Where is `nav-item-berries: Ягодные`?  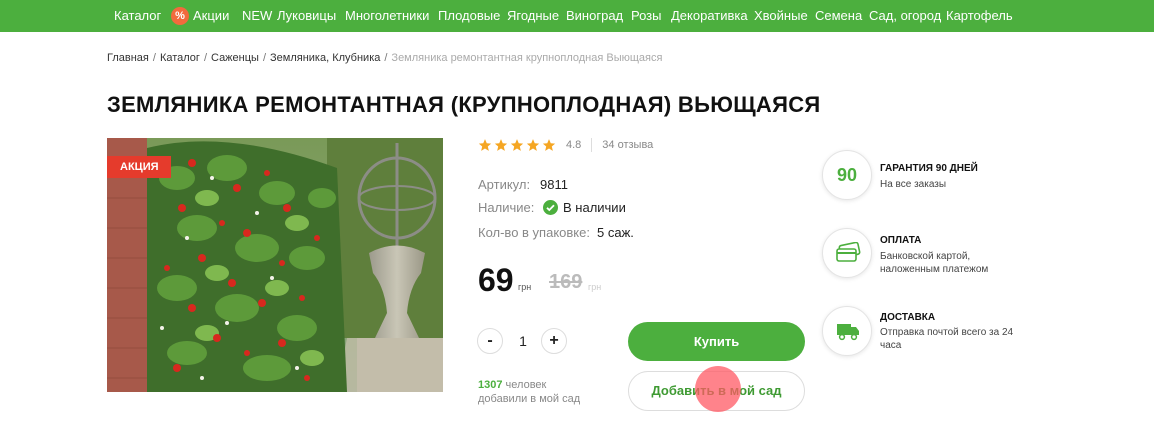 nav-item-berries: Ягодные is located at coordinates (533, 16).